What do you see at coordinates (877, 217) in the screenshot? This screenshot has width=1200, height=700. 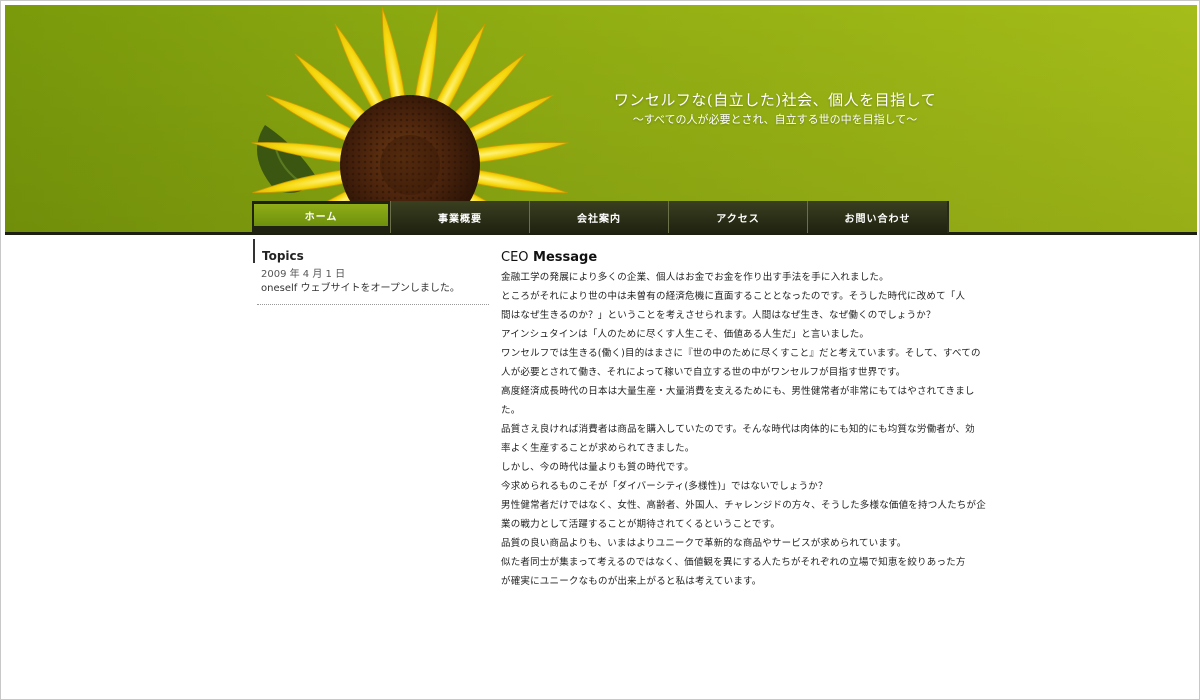 I see `nav-contact: お問い合わせ` at bounding box center [877, 217].